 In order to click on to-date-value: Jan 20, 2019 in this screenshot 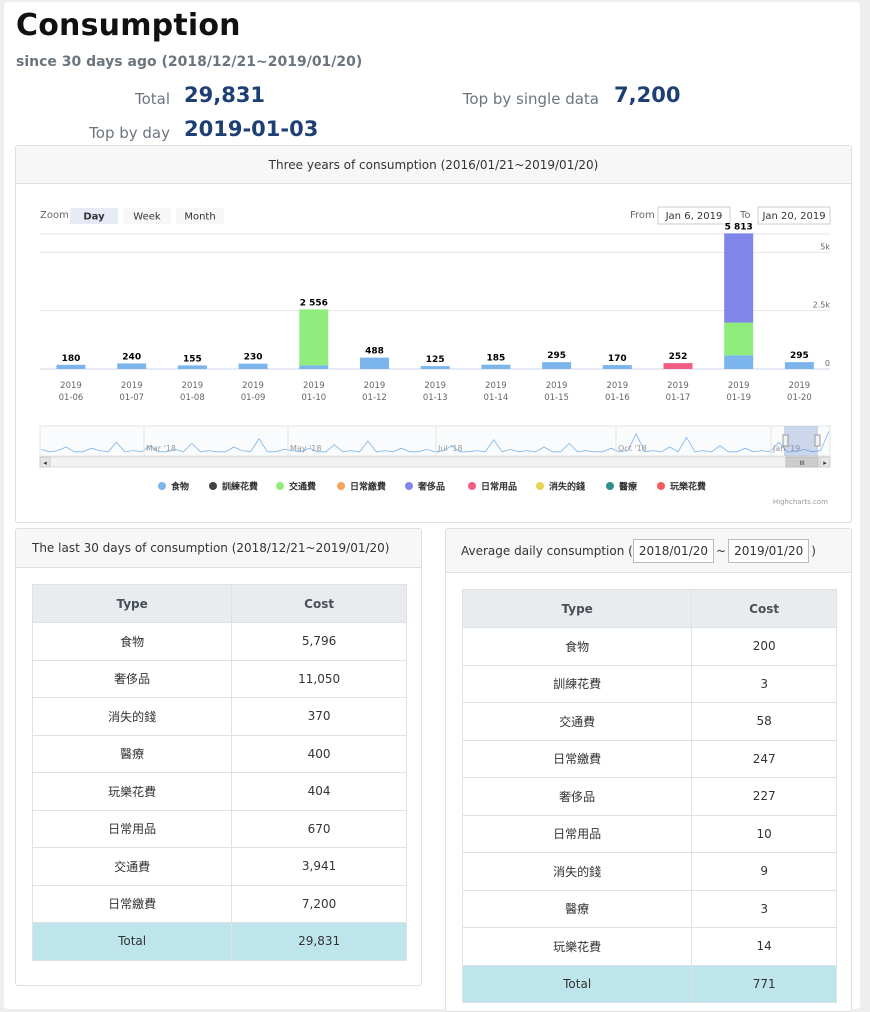, I will do `click(793, 216)`.